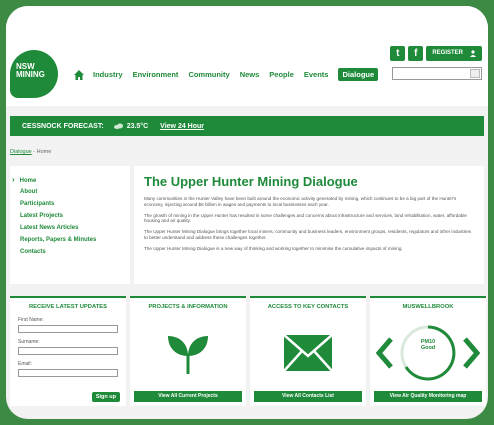  What do you see at coordinates (68, 373) in the screenshot?
I see `email-field` at bounding box center [68, 373].